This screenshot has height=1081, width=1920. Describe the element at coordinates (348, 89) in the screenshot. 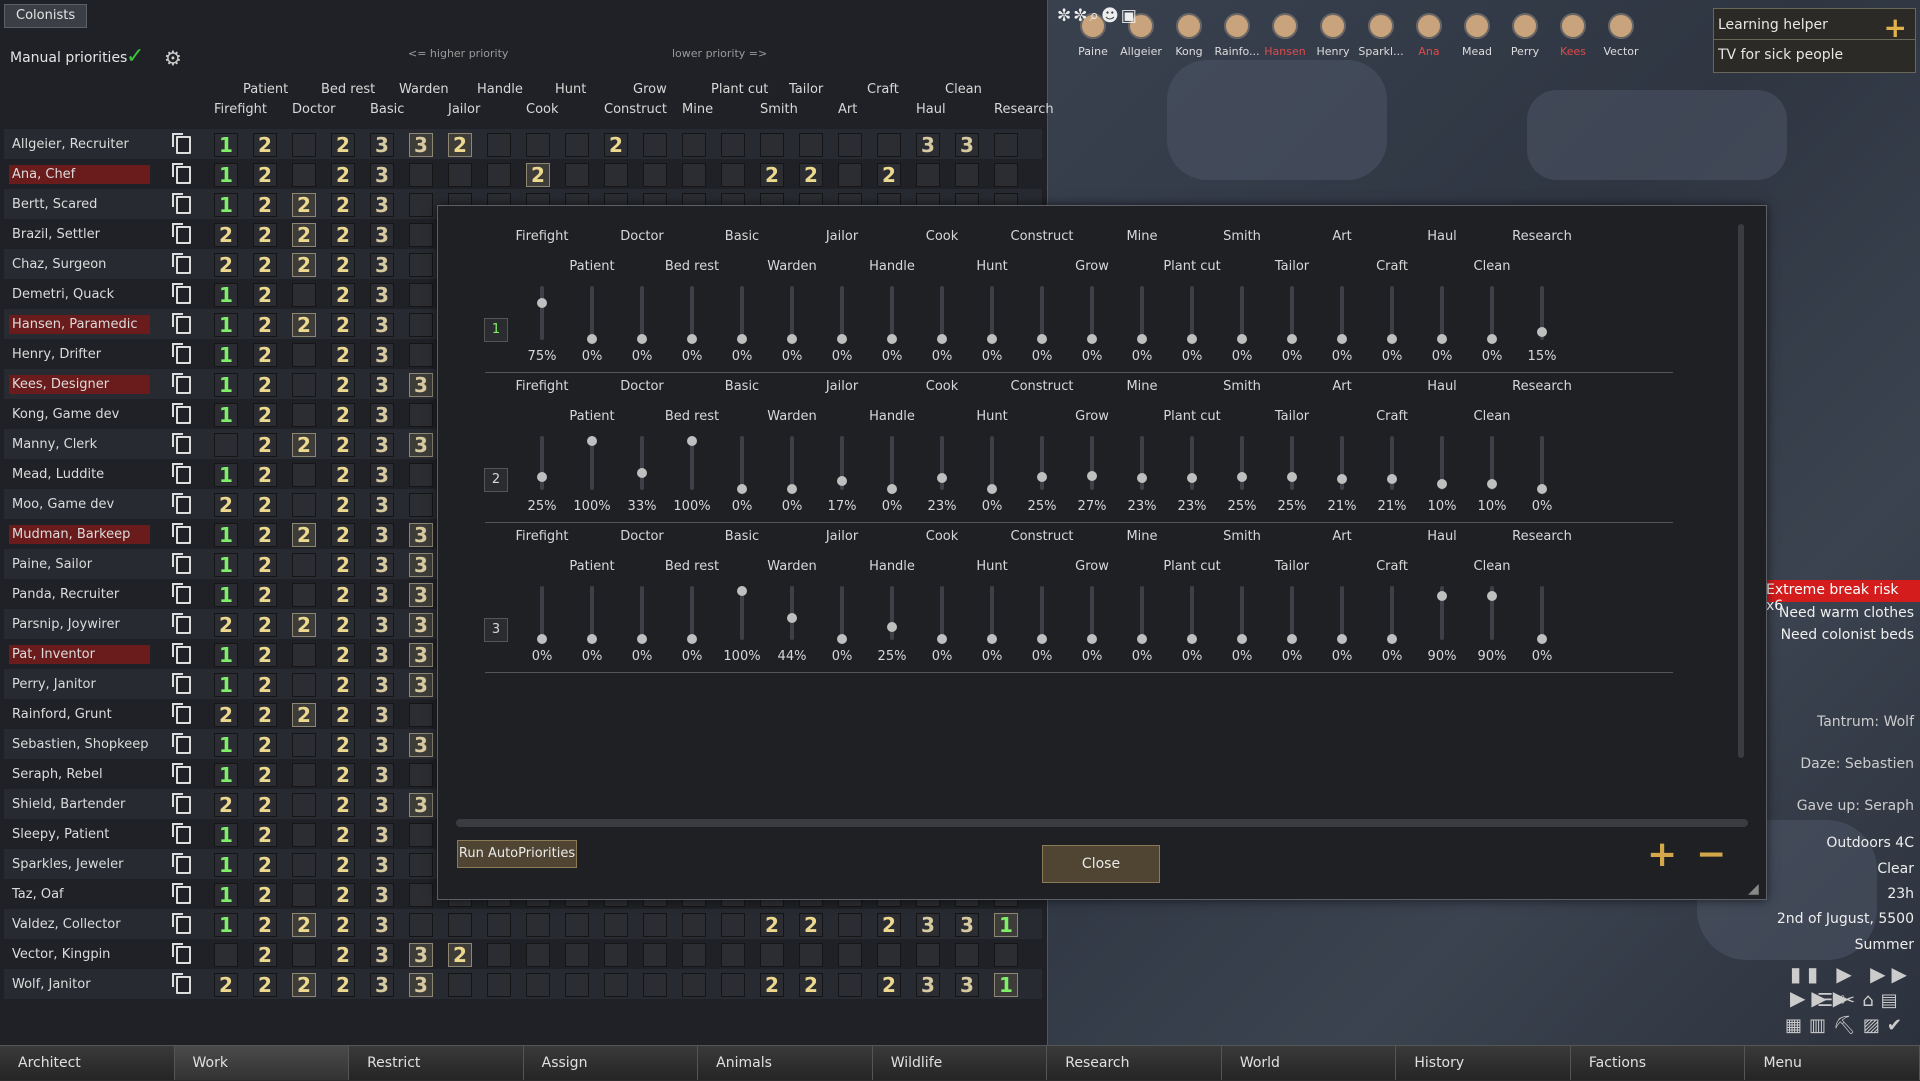

I see `work-column-header: Bed rest` at that location.